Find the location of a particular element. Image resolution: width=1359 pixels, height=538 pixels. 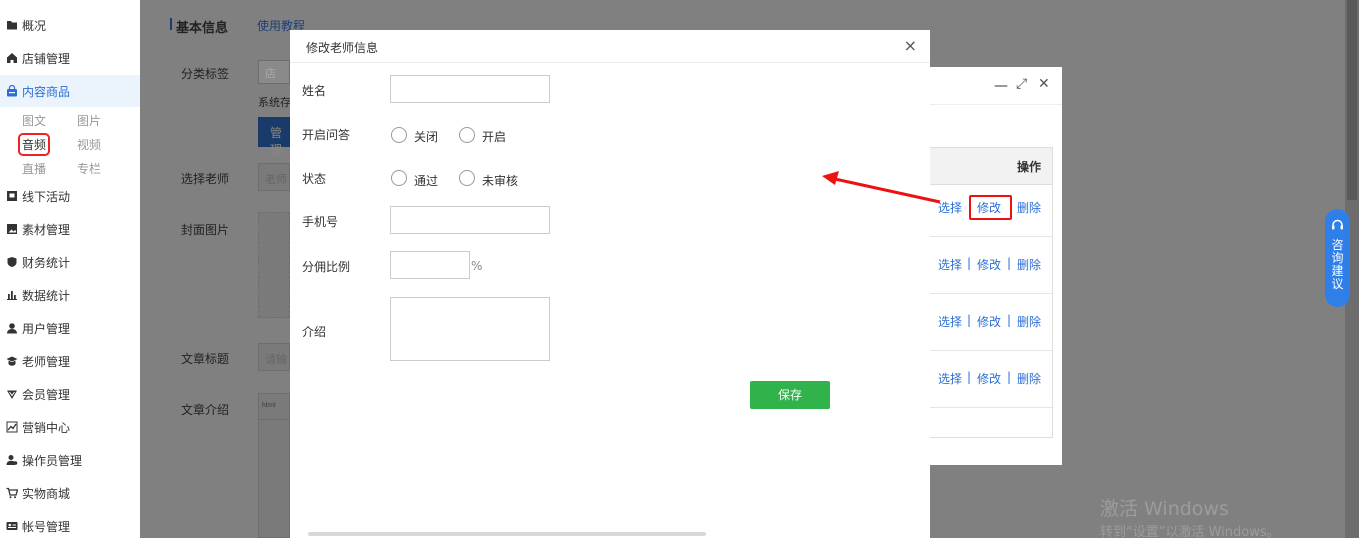

manage-button: 管理 is located at coordinates (274, 137).